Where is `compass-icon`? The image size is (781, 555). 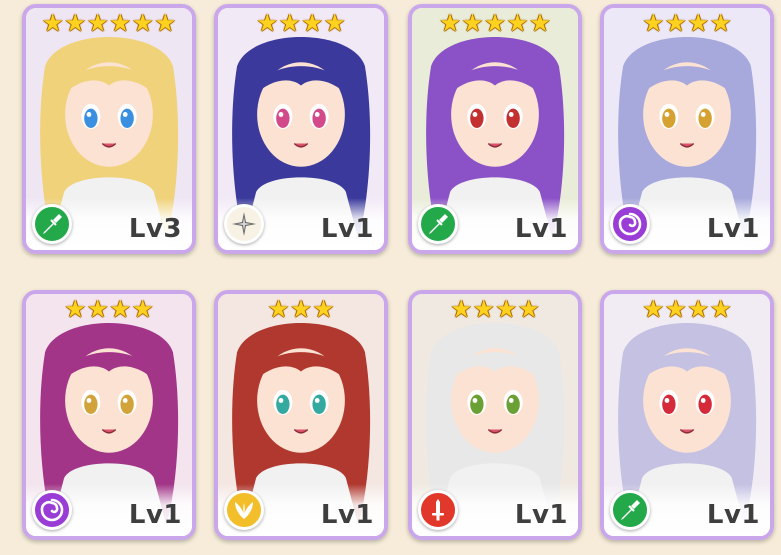
compass-icon is located at coordinates (244, 224).